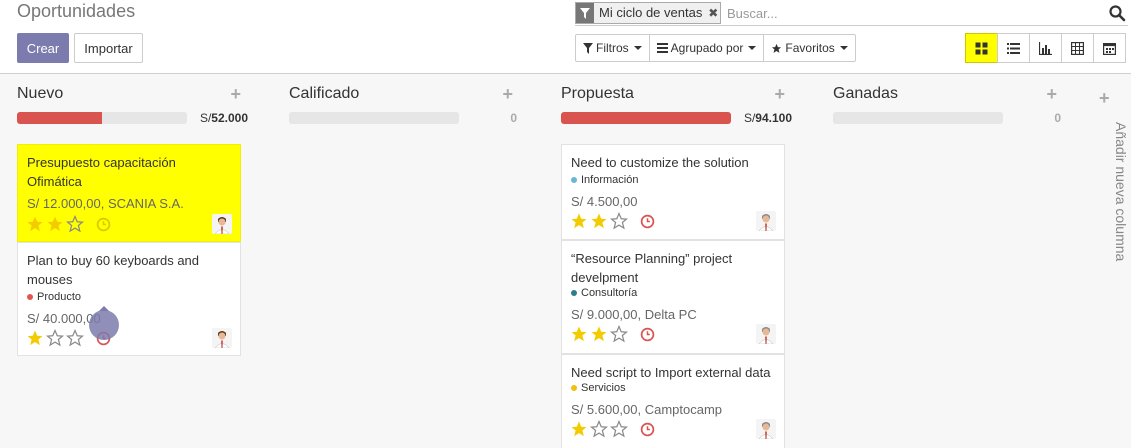  Describe the element at coordinates (634, 314) in the screenshot. I see `card-revenue: S/ 9.000,00, Delta PC` at that location.